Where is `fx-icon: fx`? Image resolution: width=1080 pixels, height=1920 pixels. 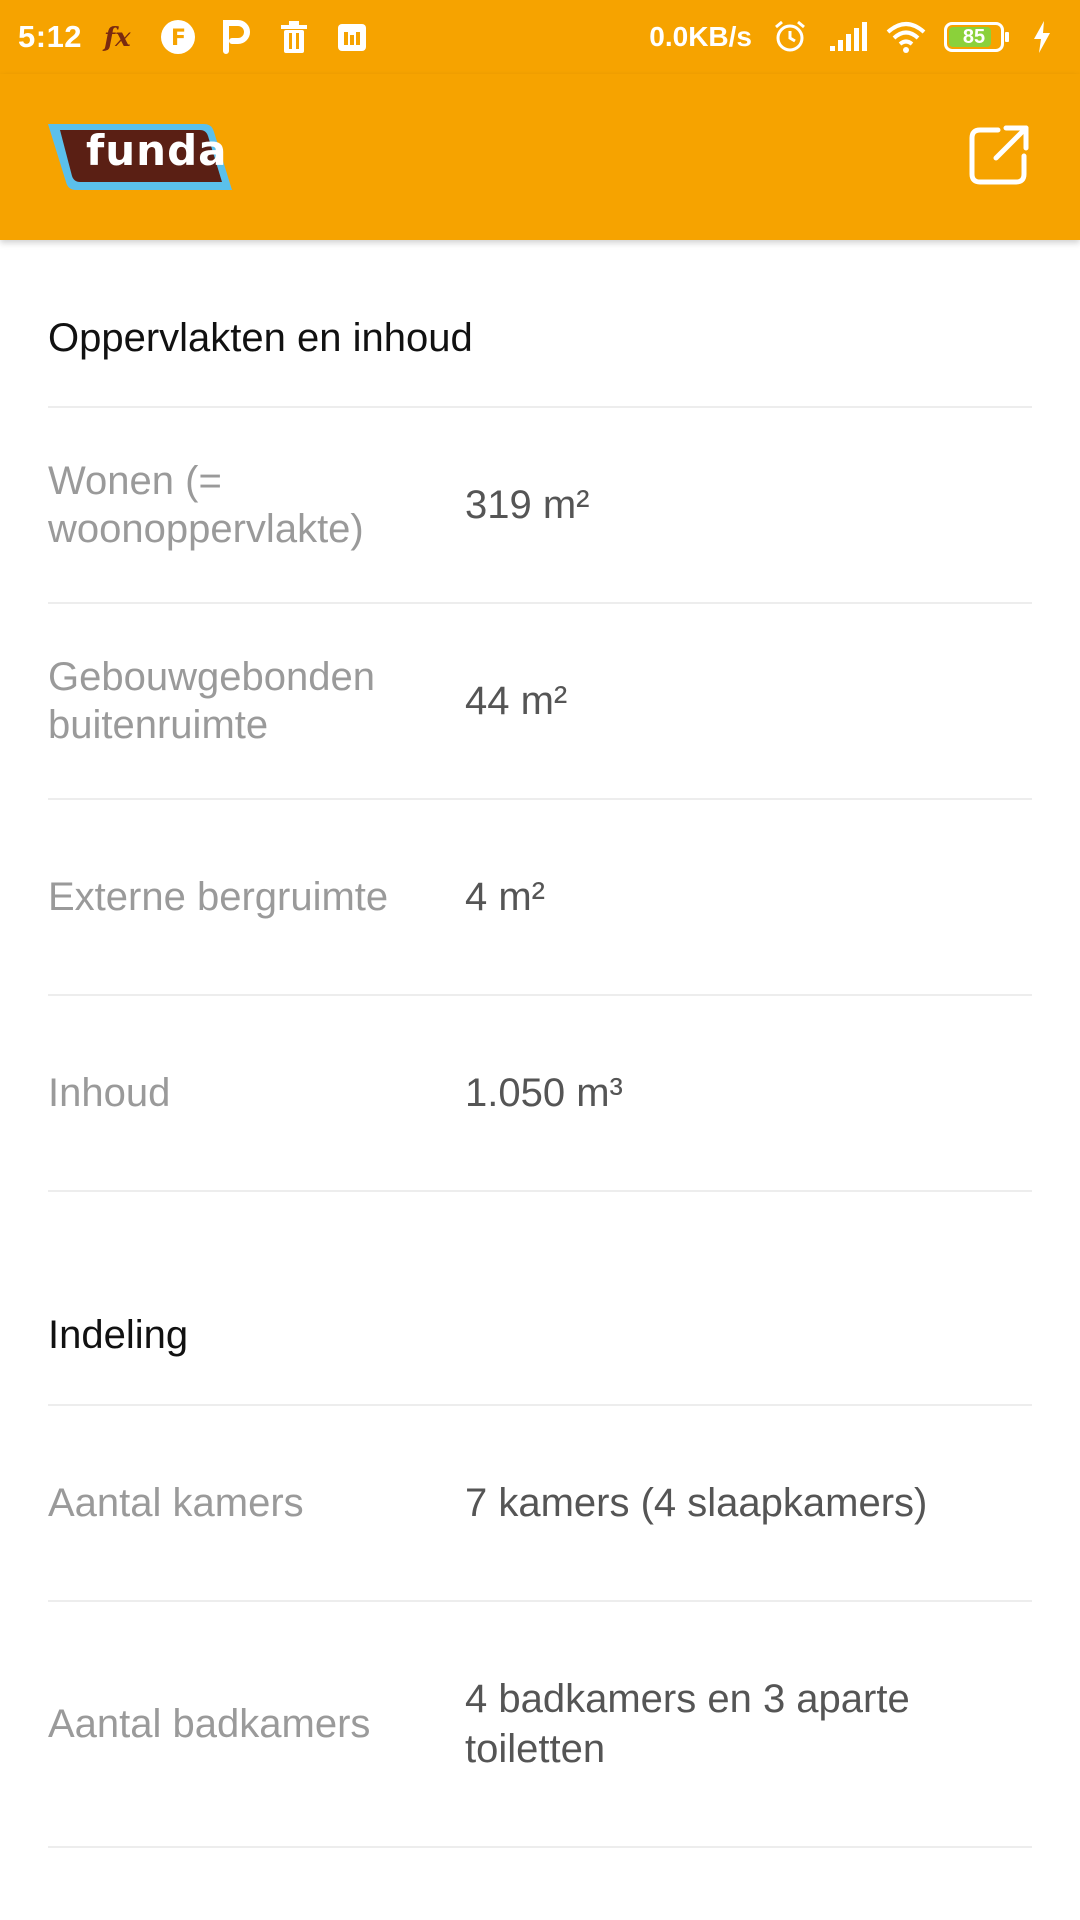
fx-icon: fx is located at coordinates (120, 37).